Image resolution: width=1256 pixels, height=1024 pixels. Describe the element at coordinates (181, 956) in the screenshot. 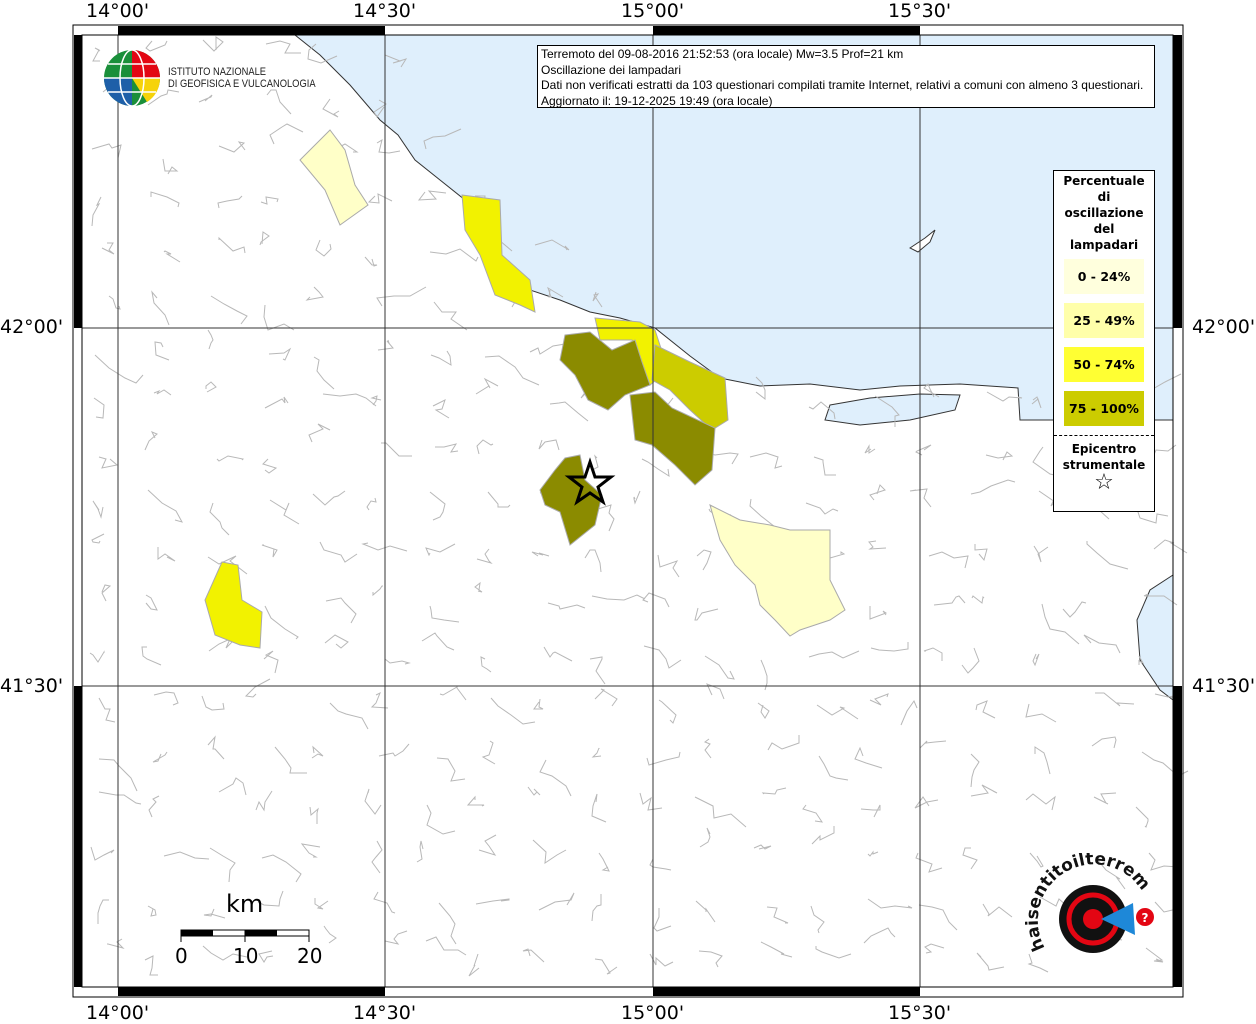

I see `scale-label: 0` at that location.